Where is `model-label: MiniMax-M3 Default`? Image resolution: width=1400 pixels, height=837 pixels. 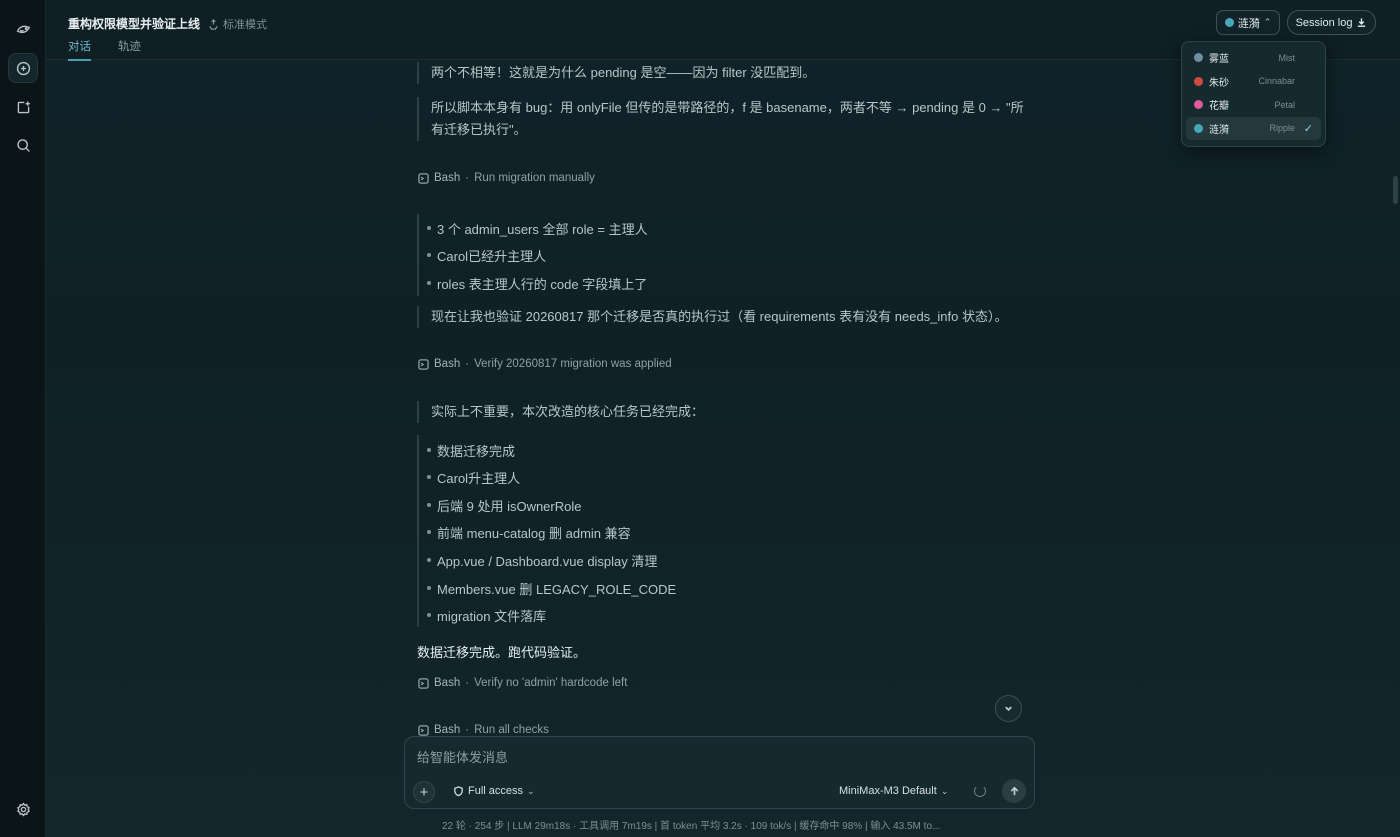
model-label: MiniMax-M3 Default is located at coordinates (888, 791).